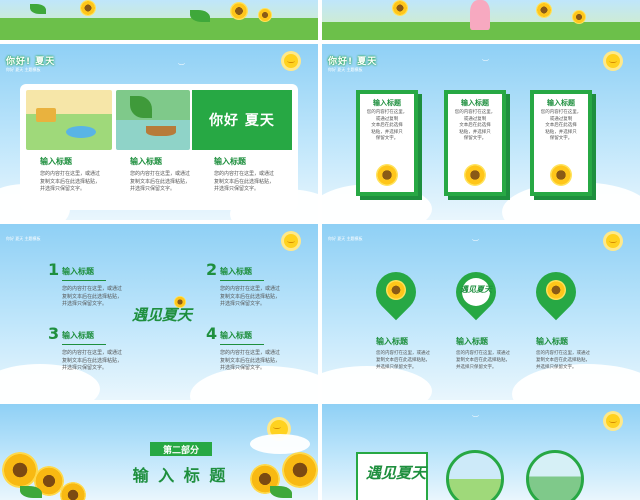 The height and width of the screenshot is (500, 640). I want to click on pin-logo: 遇见夏天, so click(476, 289).